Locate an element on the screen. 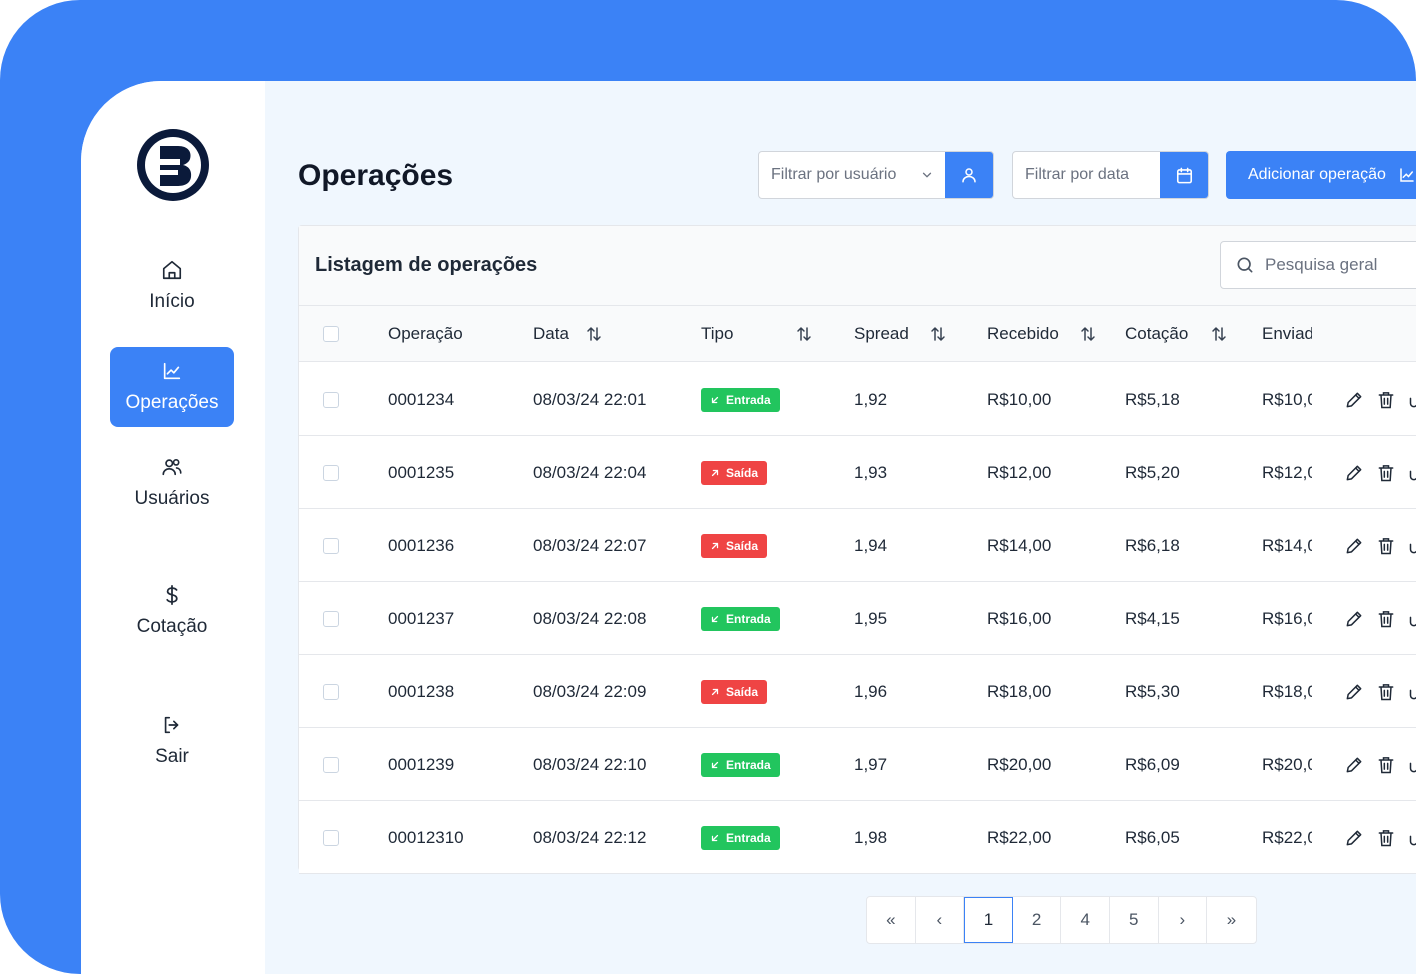 This screenshot has height=974, width=1416. cell-enviado: R$22,00 is located at coordinates (1287, 837).